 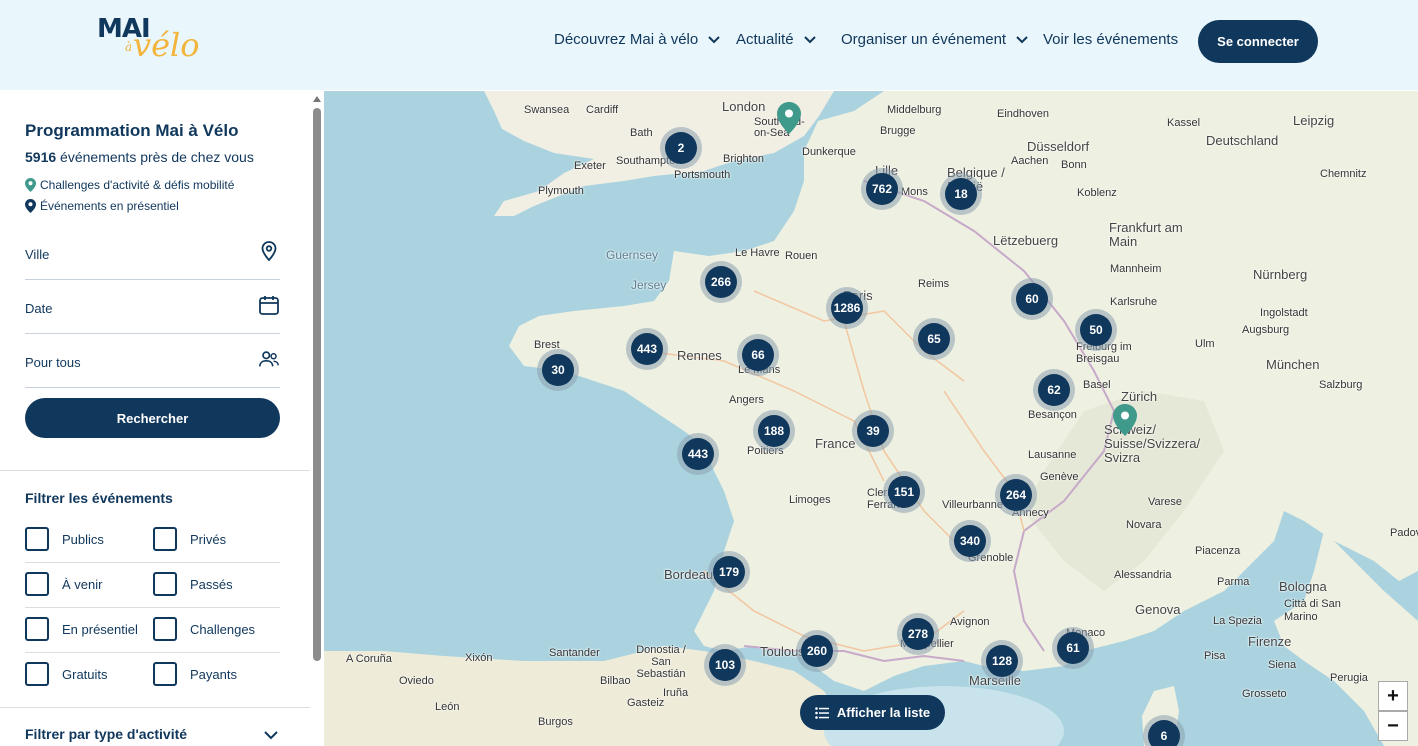 What do you see at coordinates (39, 308) in the screenshot?
I see `date-field-label: Date` at bounding box center [39, 308].